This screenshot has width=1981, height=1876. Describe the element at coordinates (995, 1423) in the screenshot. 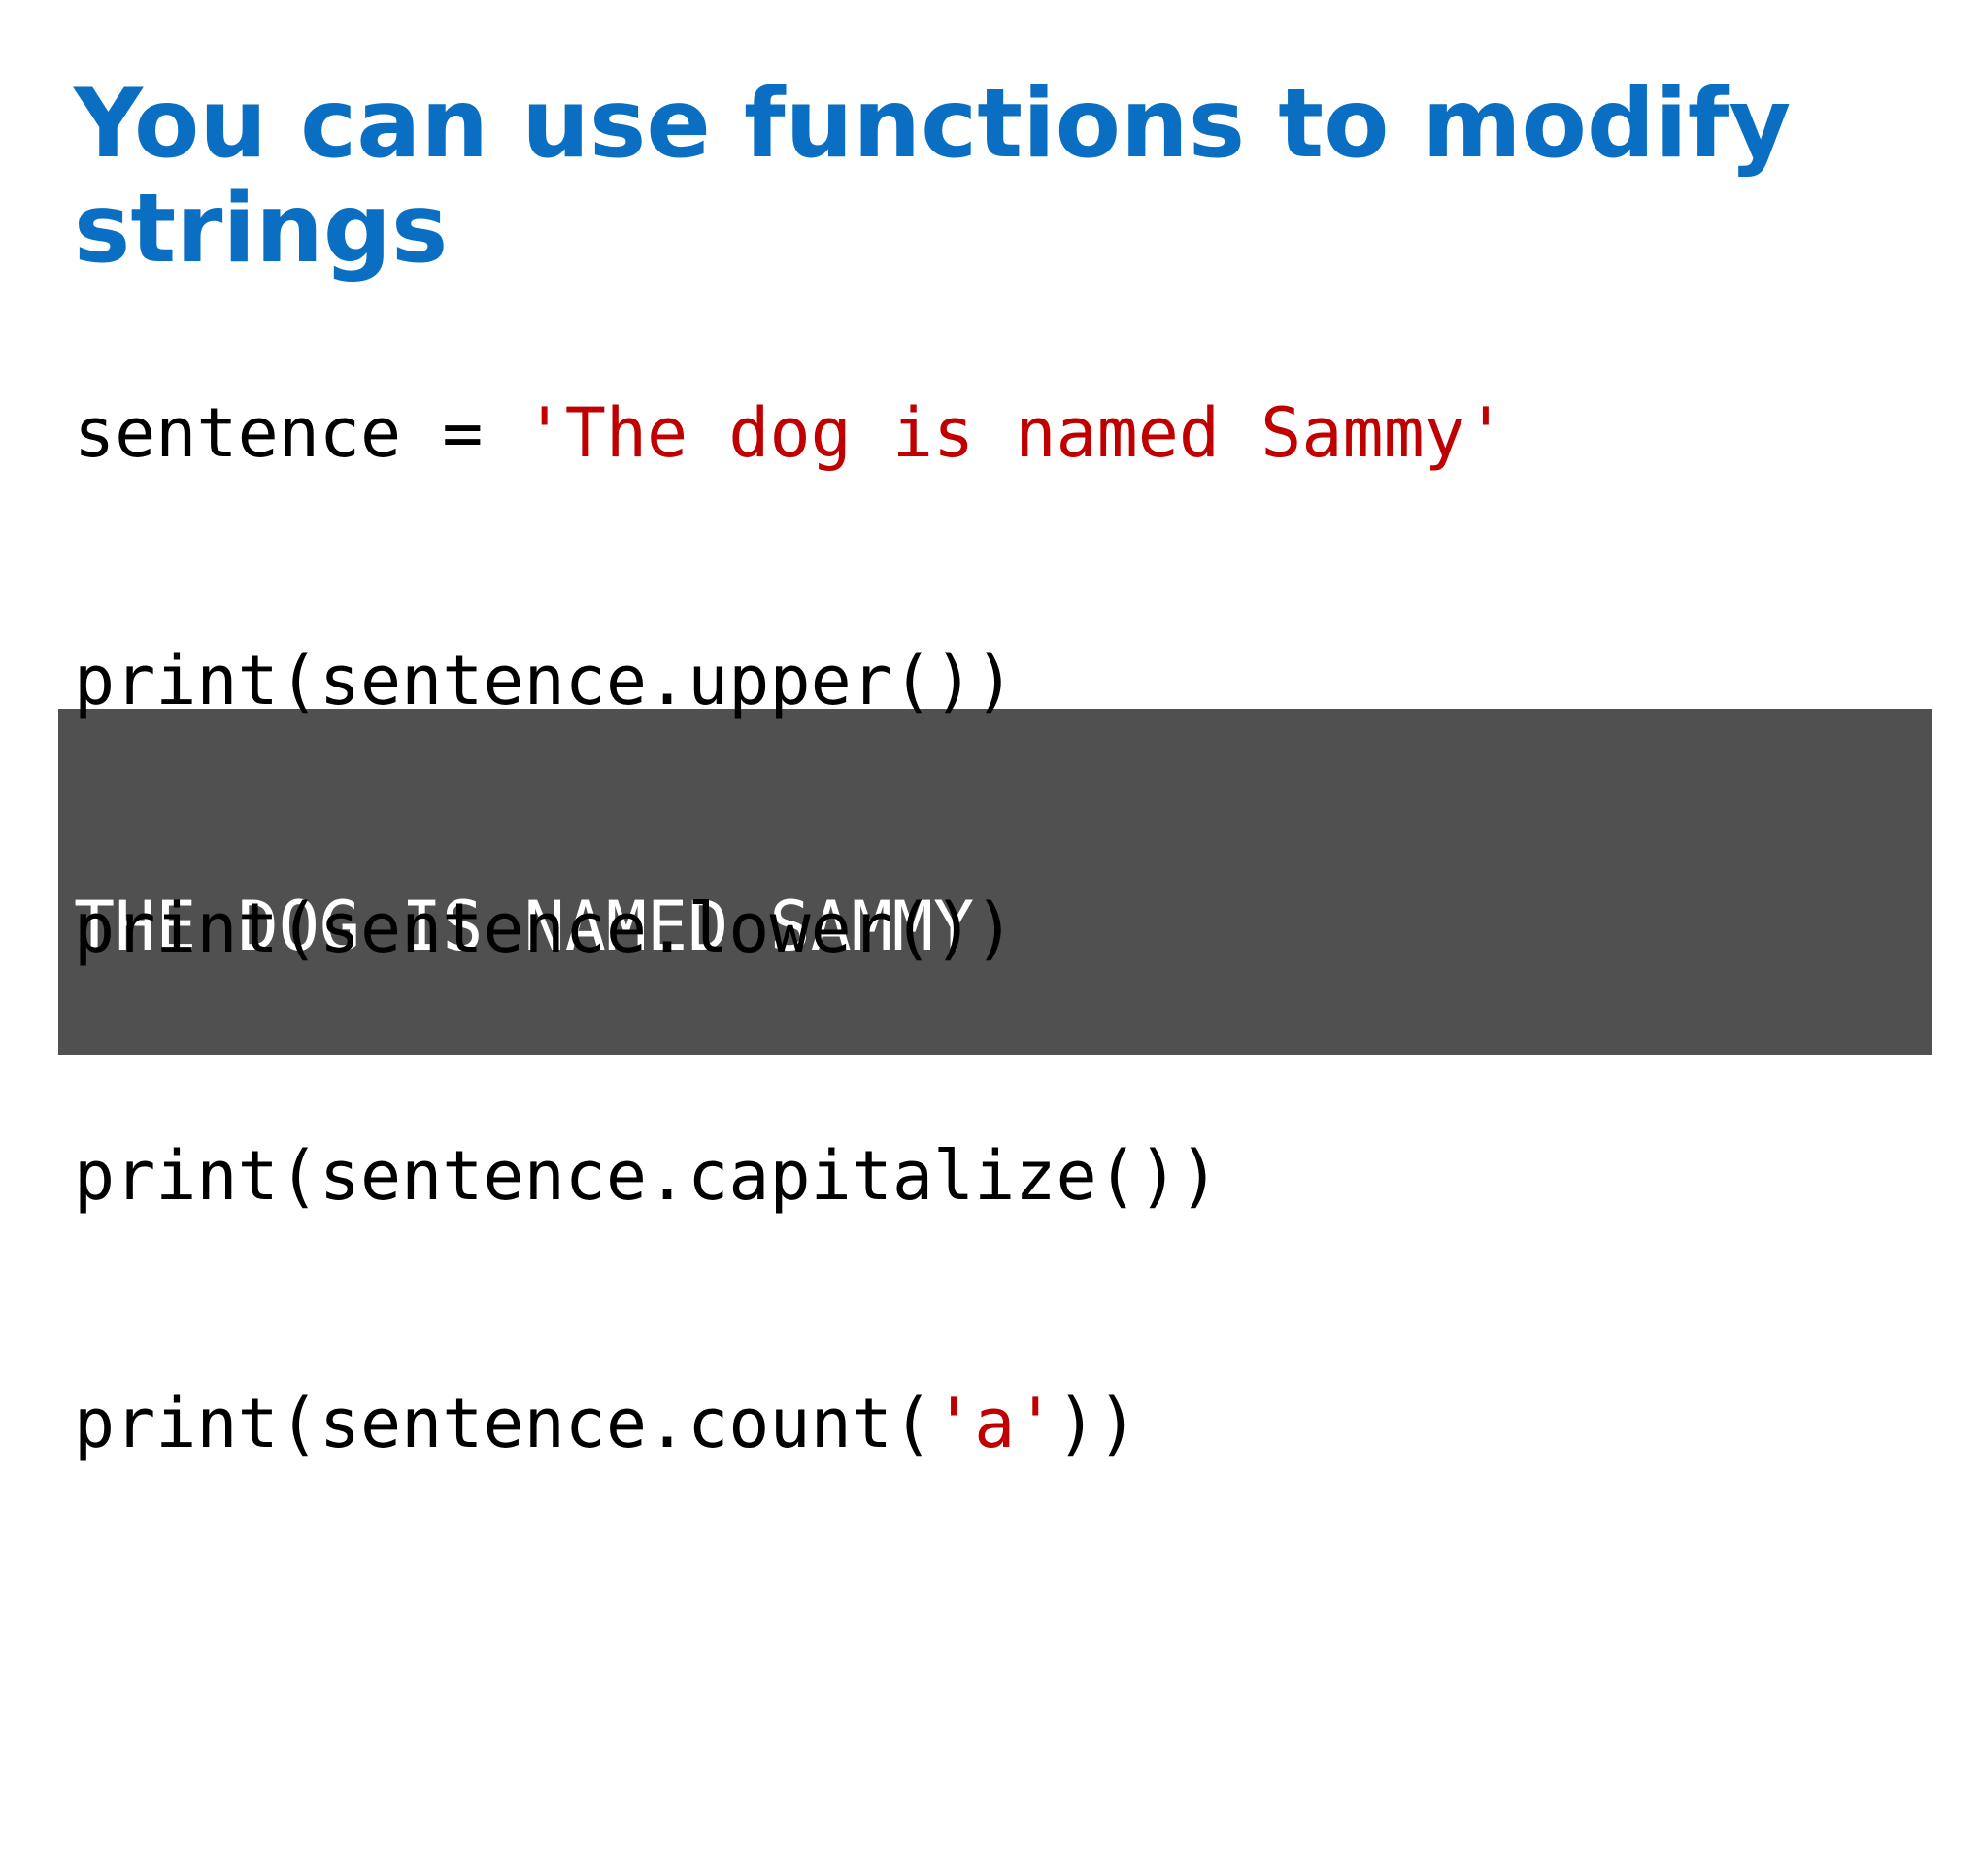

I see `string-literal: 'a'` at that location.